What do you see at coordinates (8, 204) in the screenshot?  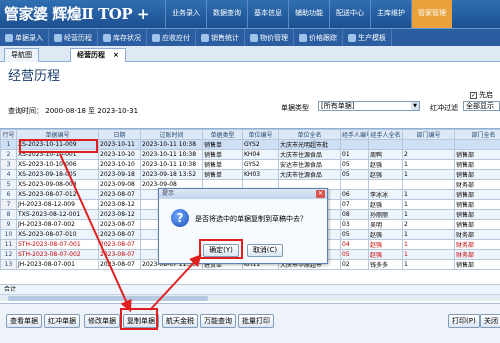 I see `table-cell: 7` at bounding box center [8, 204].